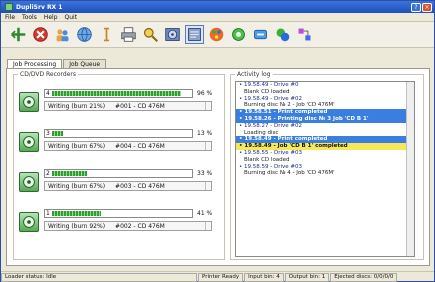  I want to click on title-bar: DupliSrv RX 1 ? ×, so click(217, 7).